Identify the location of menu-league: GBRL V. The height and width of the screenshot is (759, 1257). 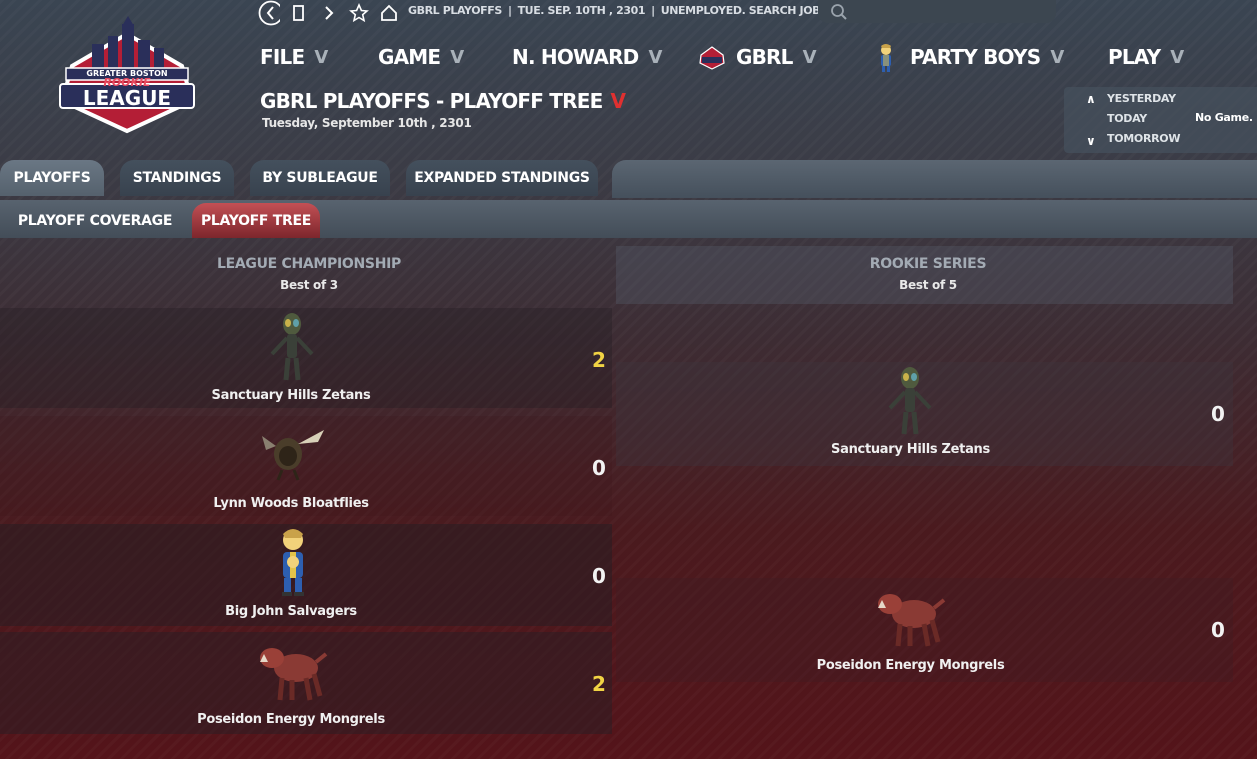
(757, 57).